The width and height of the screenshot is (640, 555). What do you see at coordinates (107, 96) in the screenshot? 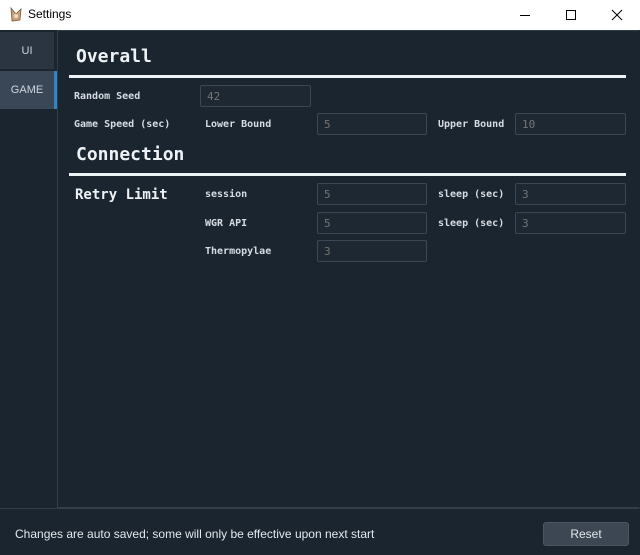
I see `random-seed-label: Random Seed` at bounding box center [107, 96].